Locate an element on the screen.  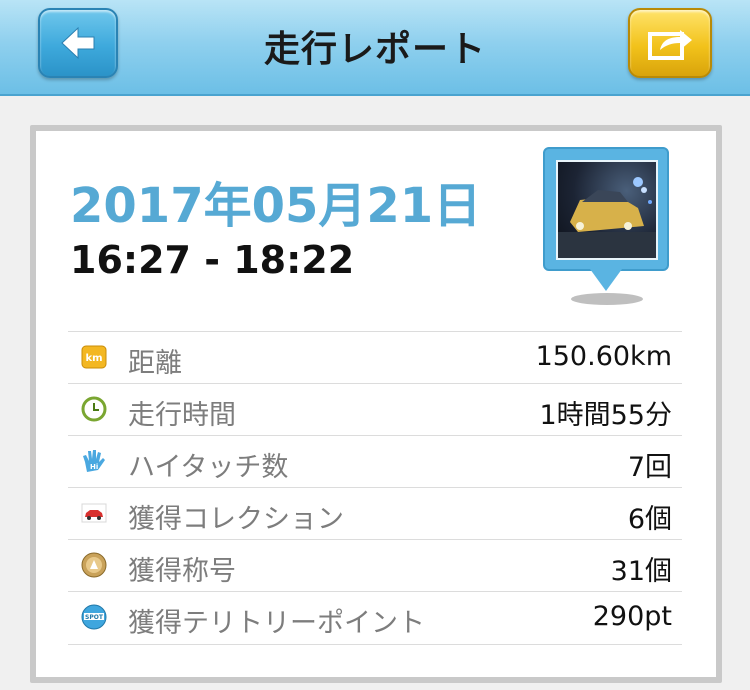
stat-row-collection: 獲得コレクション 6個 is located at coordinates (375, 513).